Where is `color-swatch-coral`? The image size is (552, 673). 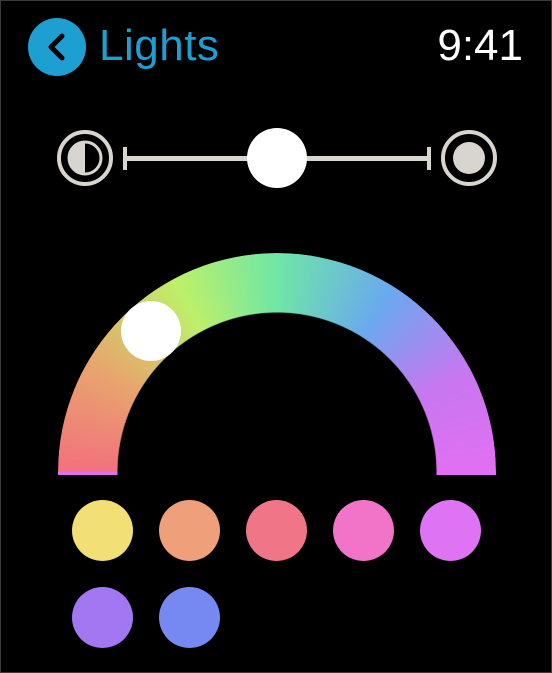 color-swatch-coral is located at coordinates (276, 530).